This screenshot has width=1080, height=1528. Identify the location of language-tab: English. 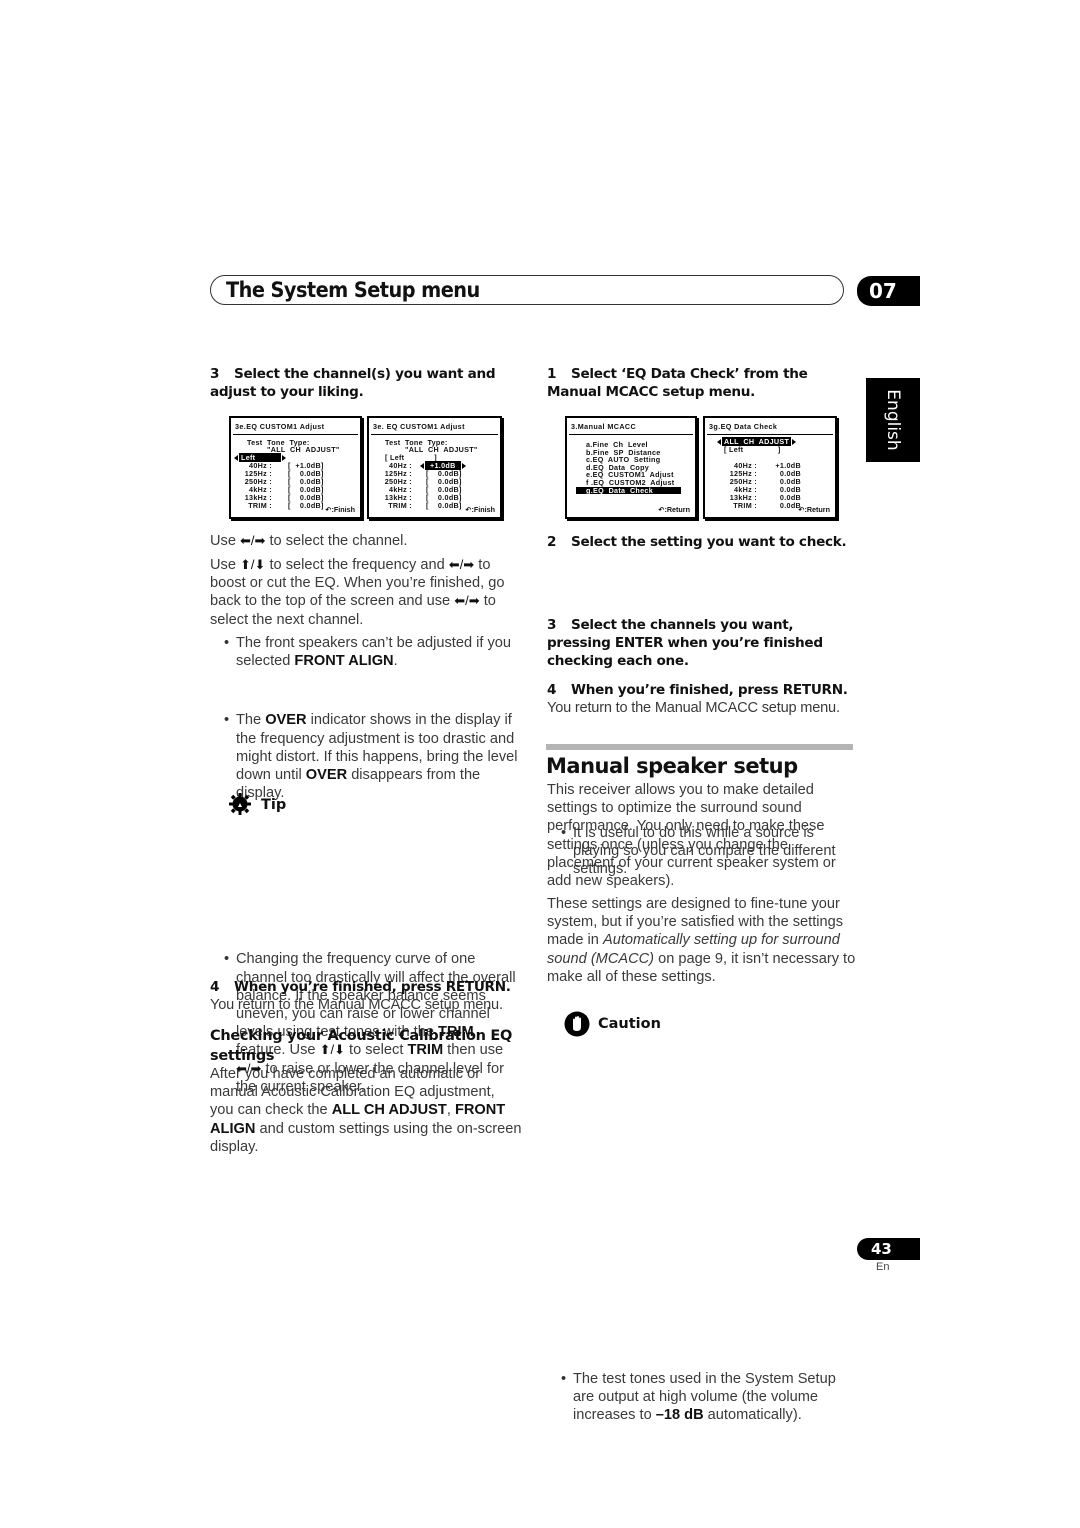
(893, 420).